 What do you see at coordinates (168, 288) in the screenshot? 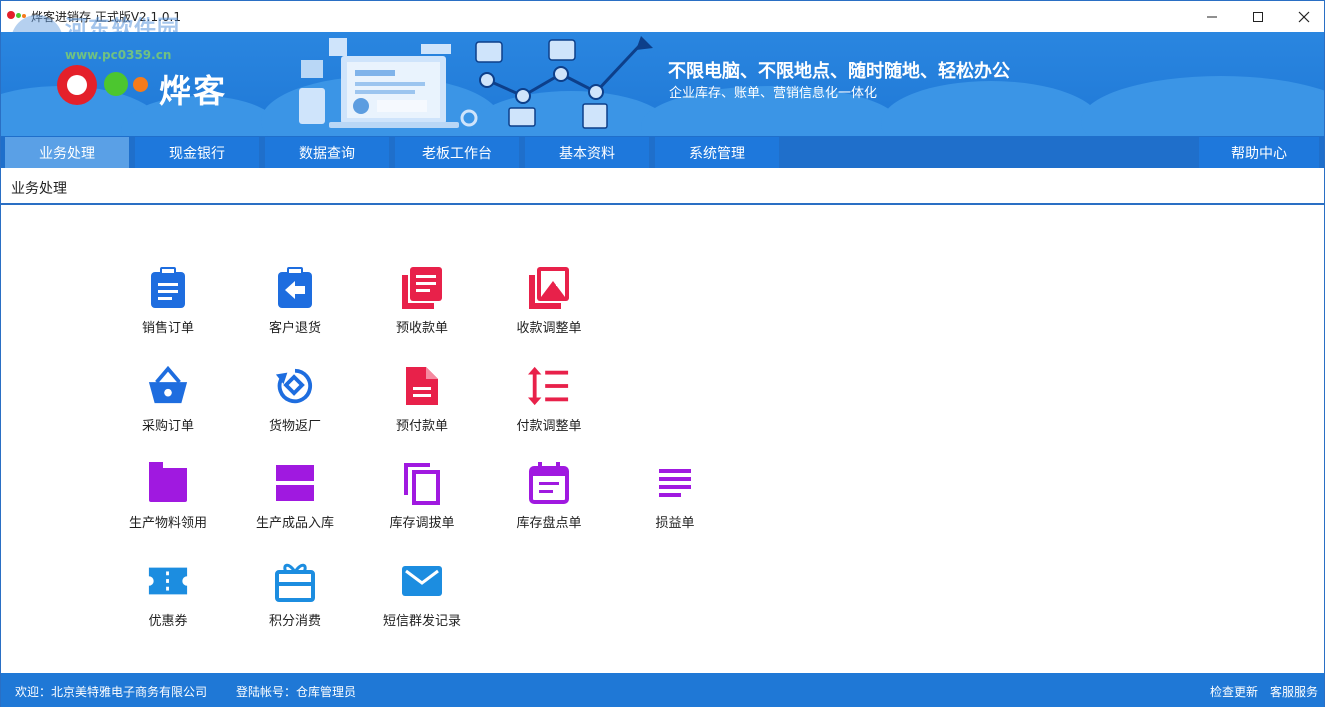
I see `clipboard-list-icon` at bounding box center [168, 288].